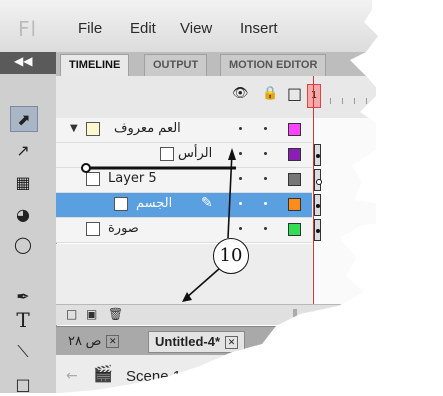  I want to click on arrow-head, so click(232, 154).